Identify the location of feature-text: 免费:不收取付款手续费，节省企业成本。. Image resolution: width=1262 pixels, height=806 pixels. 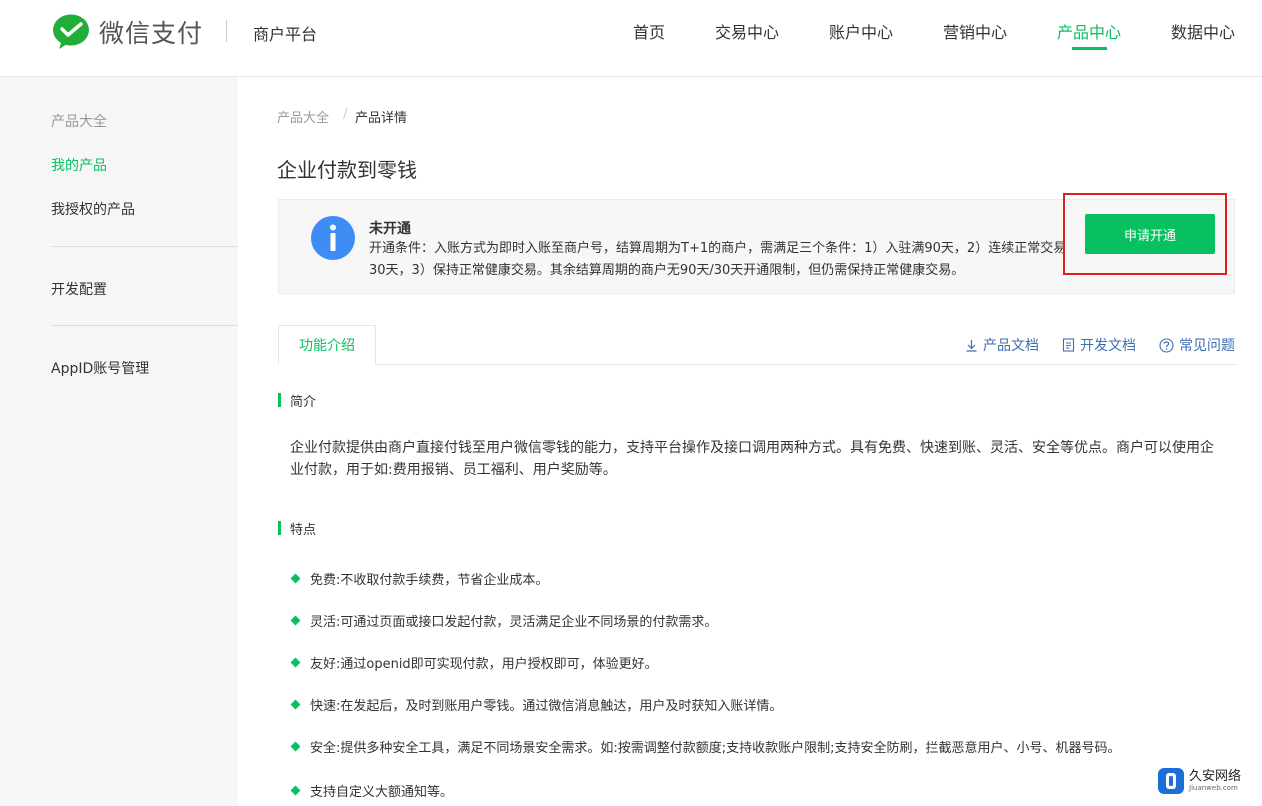
(429, 580).